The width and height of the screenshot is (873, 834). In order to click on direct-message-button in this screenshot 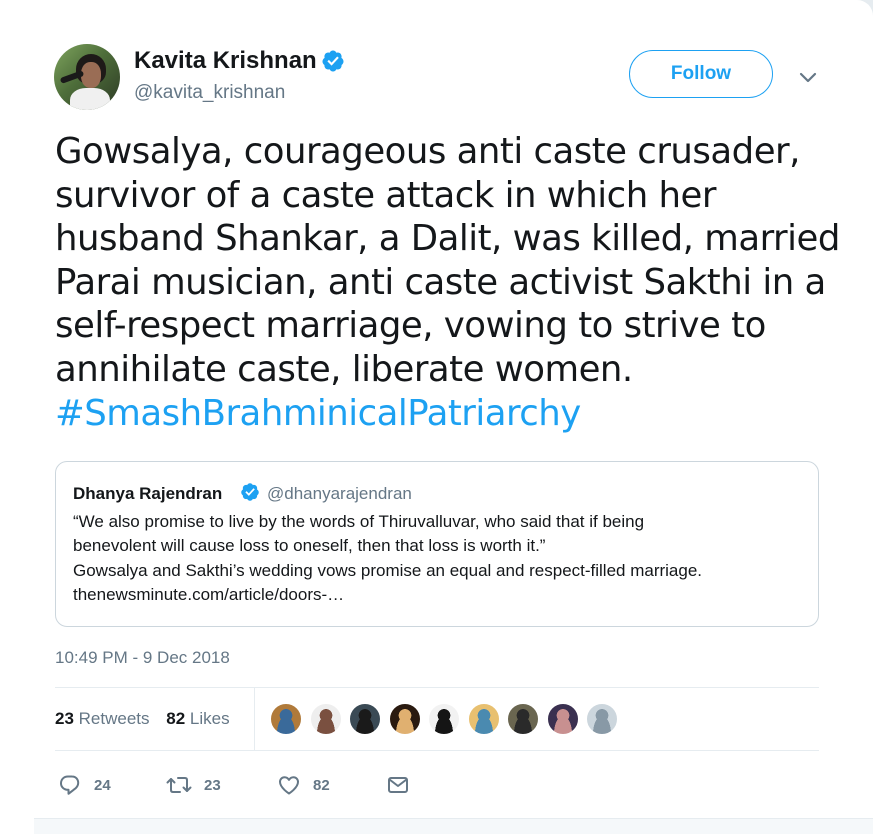, I will do `click(398, 785)`.